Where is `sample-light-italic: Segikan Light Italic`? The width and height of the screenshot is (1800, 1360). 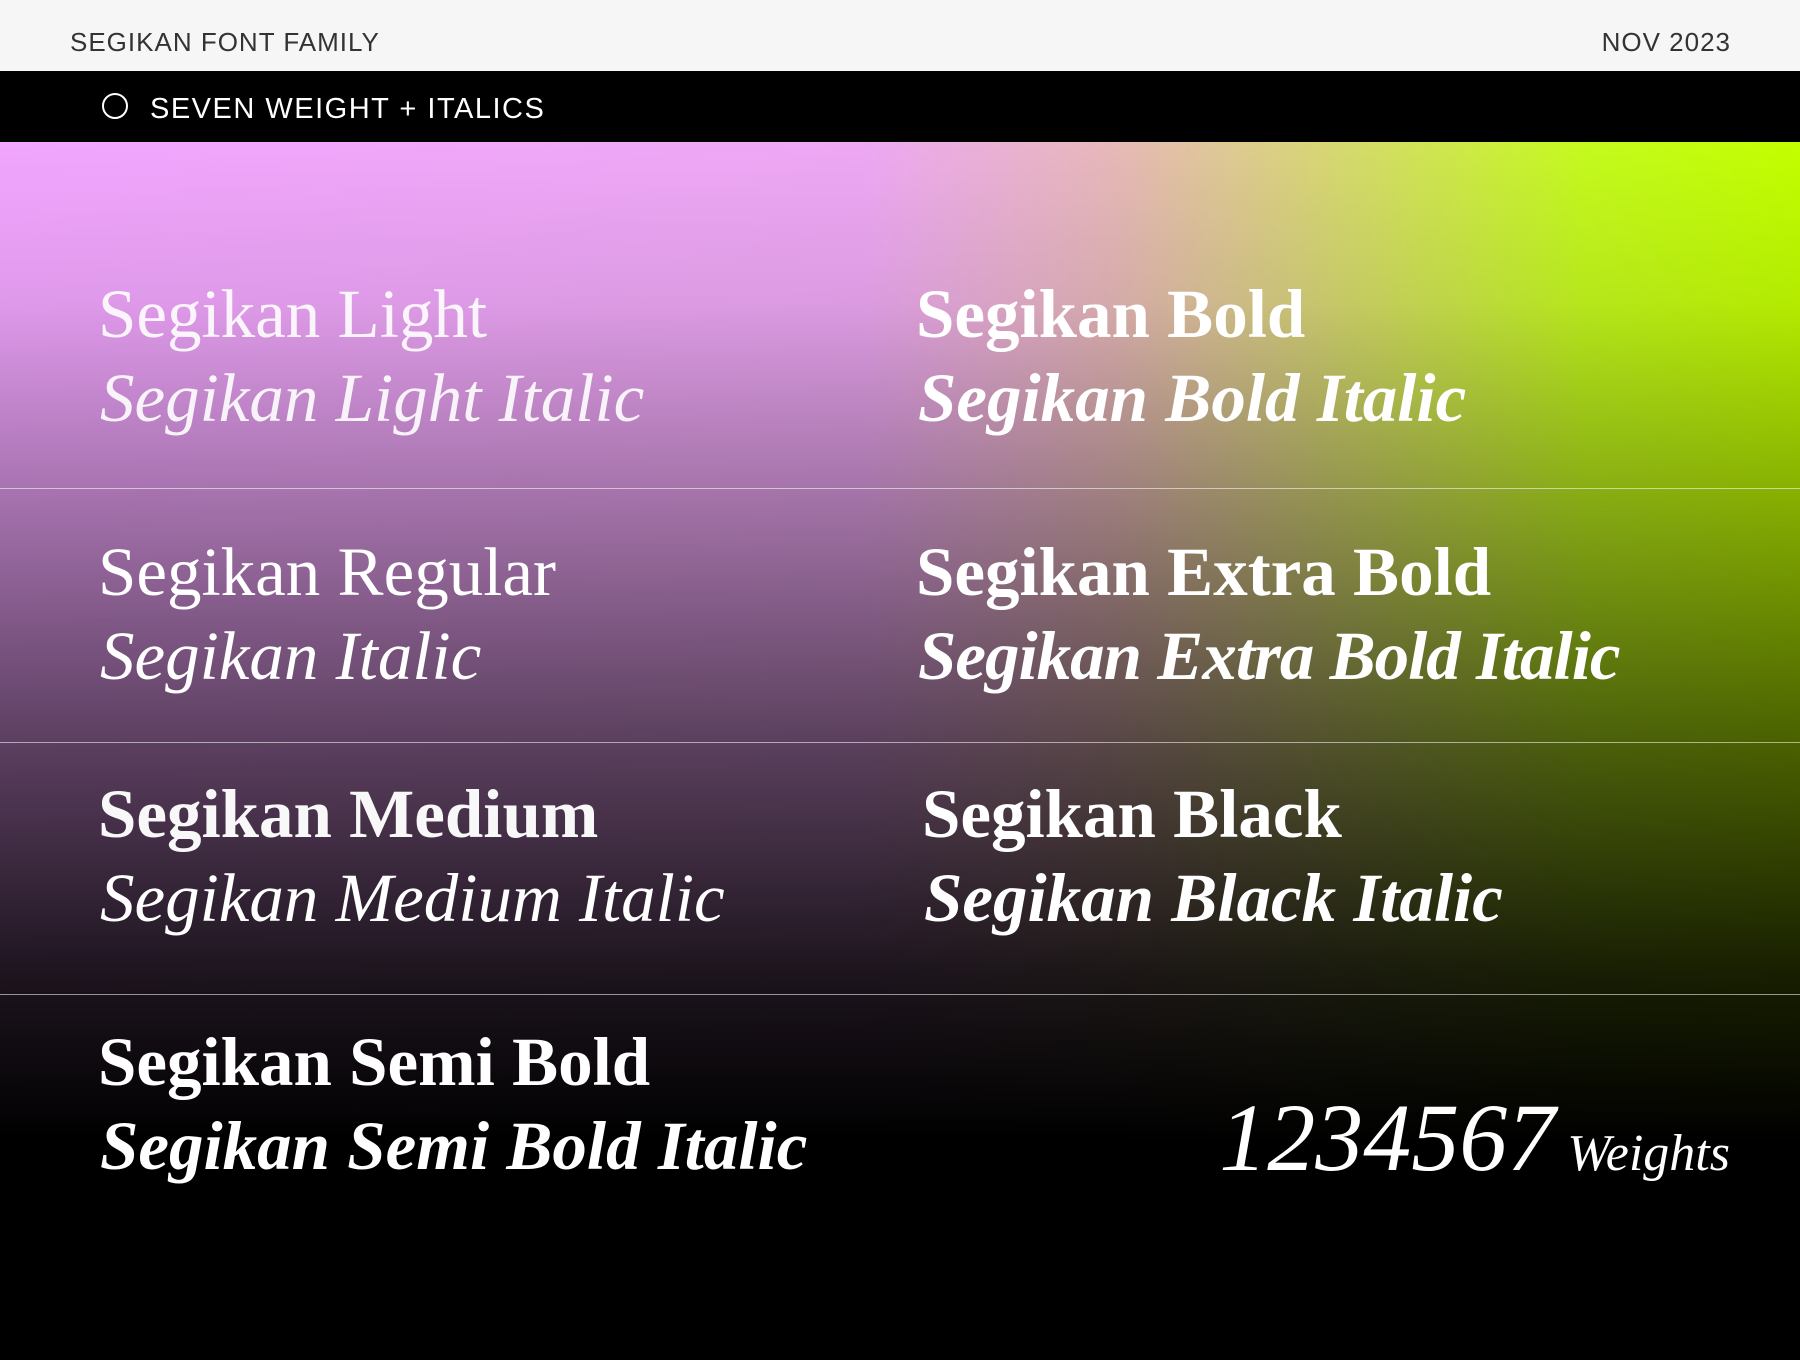
sample-light-italic: Segikan Light Italic is located at coordinates (372, 398).